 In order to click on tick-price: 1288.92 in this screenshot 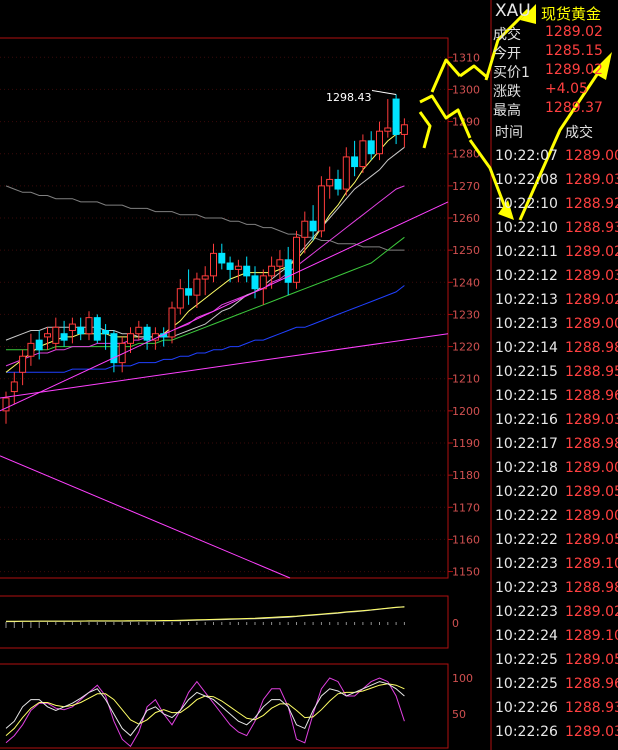, I will do `click(591, 204)`.